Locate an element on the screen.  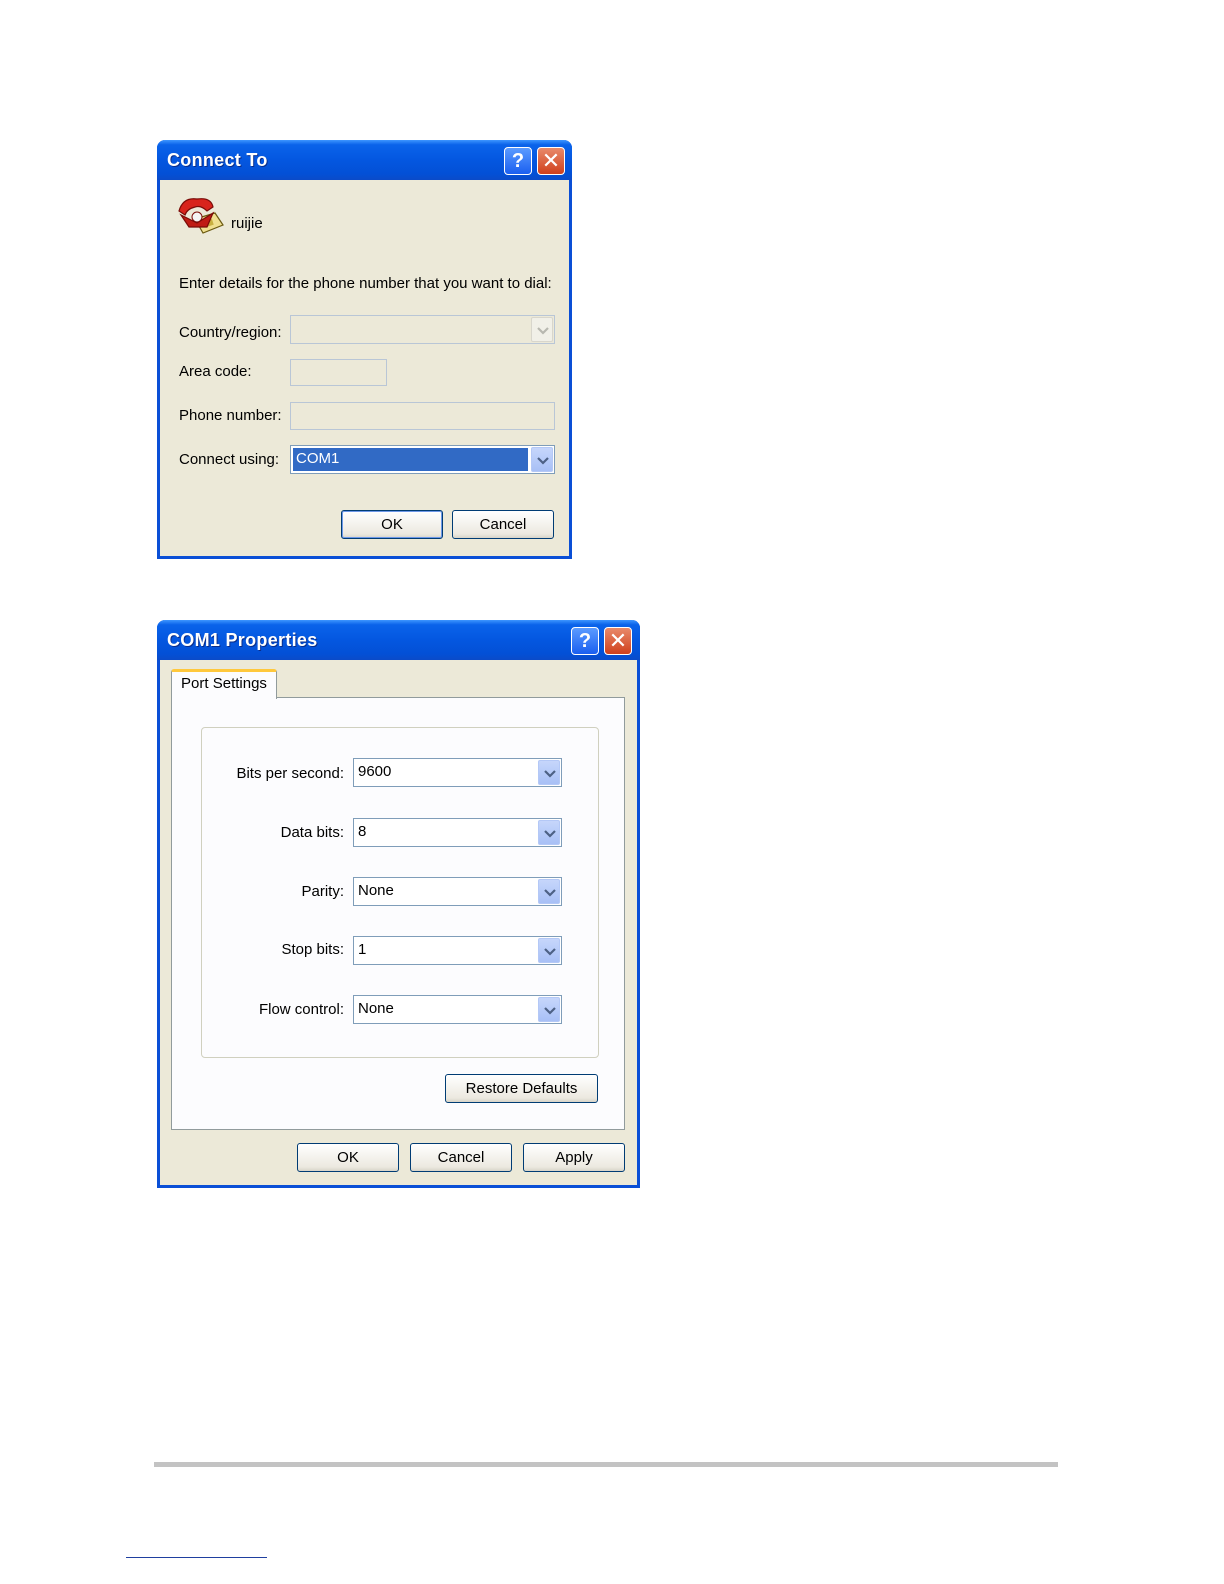
dialog-title: Connect To is located at coordinates (217, 160).